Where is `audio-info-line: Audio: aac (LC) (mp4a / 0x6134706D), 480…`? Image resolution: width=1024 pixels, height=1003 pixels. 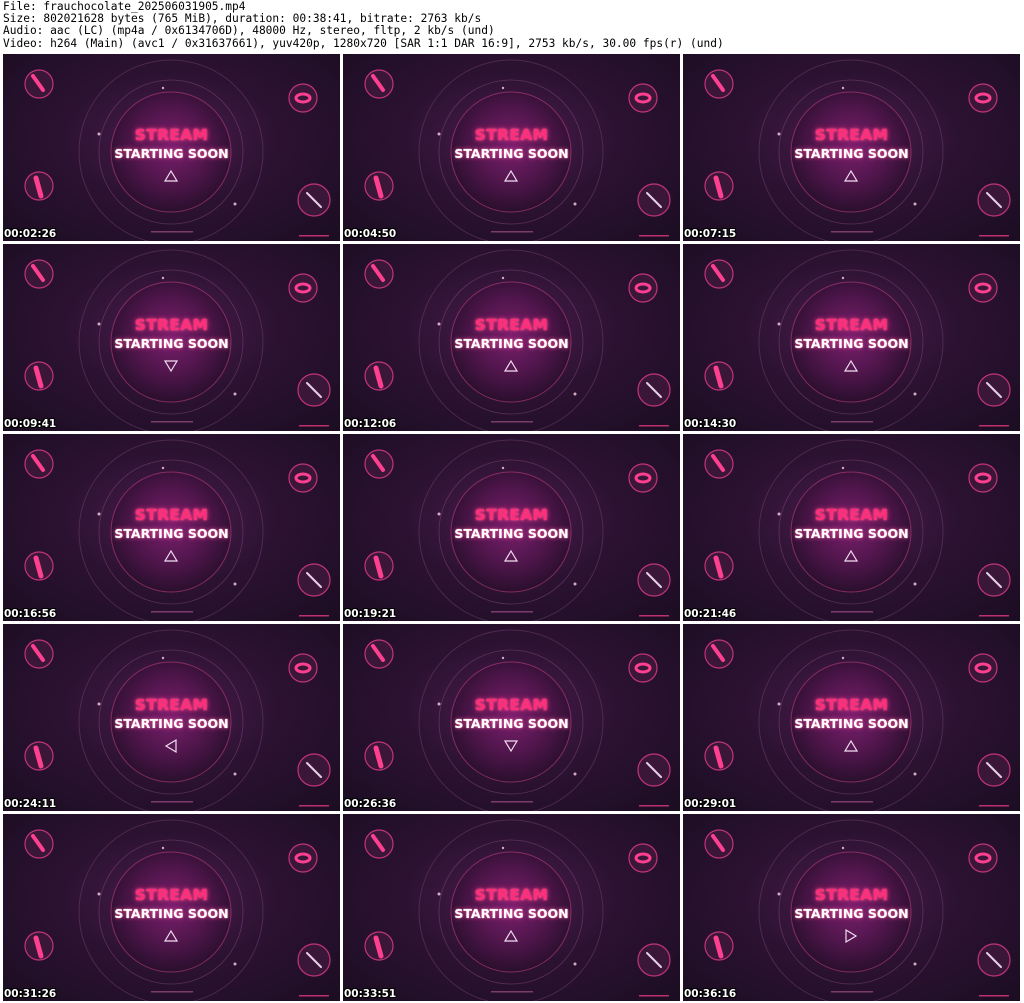
audio-info-line: Audio: aac (LC) (mp4a / 0x6134706D), 480… is located at coordinates (249, 31).